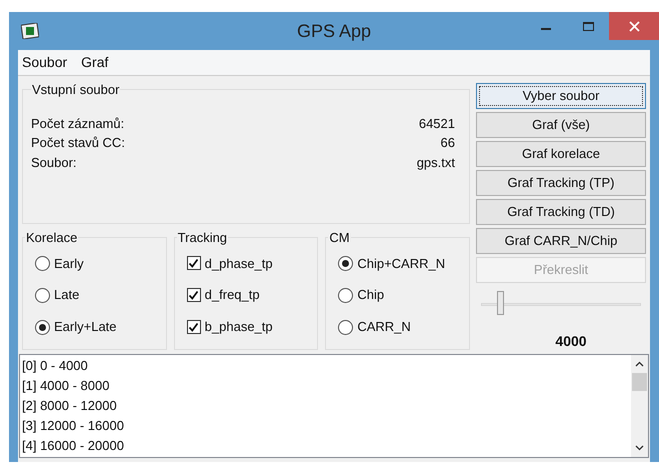  I want to click on app-icon, so click(30, 31).